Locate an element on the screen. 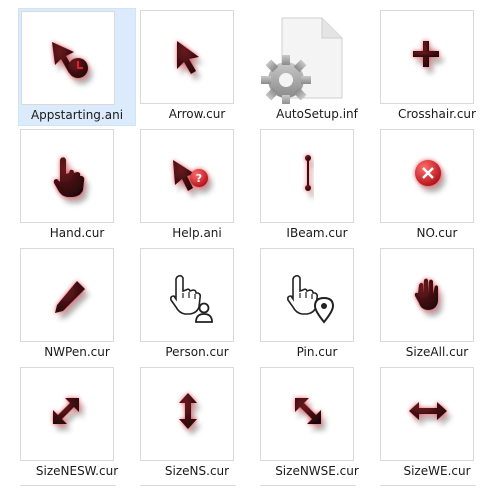 This screenshot has width=483, height=488. file-name: IBeam.cur is located at coordinates (317, 233).